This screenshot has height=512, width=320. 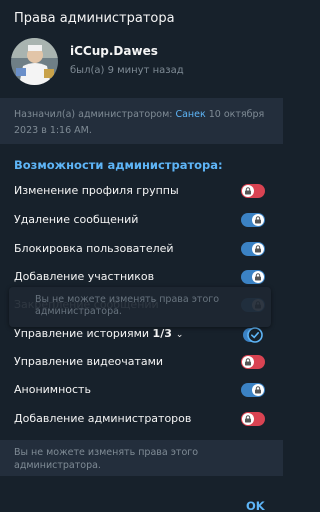 What do you see at coordinates (162, 333) in the screenshot?
I see `permission-count: 1/3` at bounding box center [162, 333].